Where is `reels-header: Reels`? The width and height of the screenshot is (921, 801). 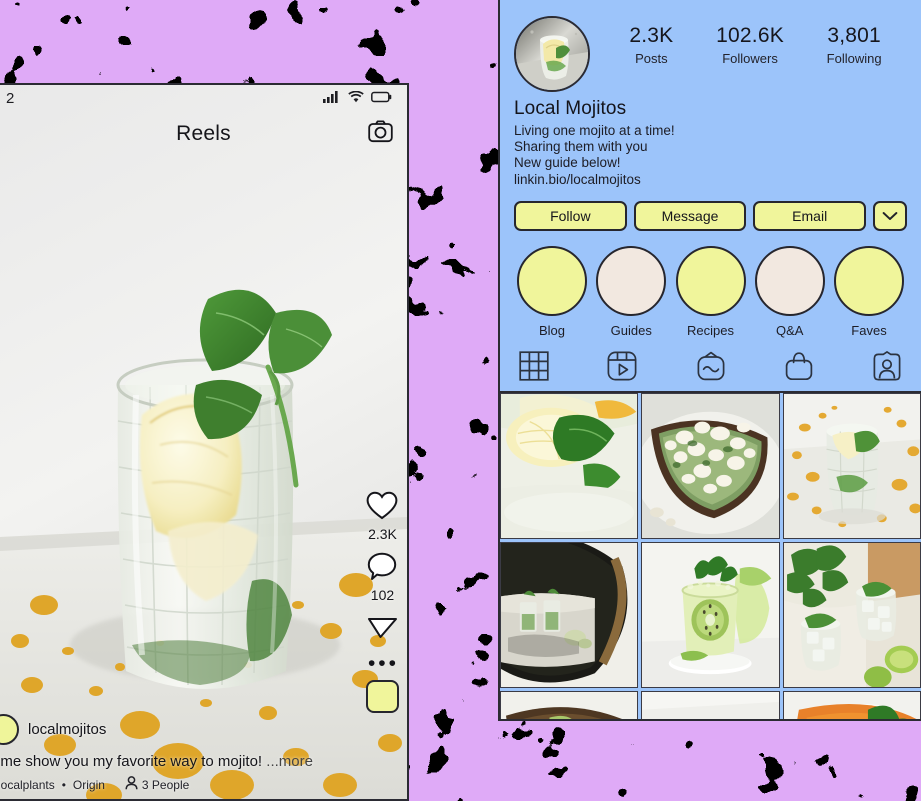
reels-header: Reels is located at coordinates (203, 134).